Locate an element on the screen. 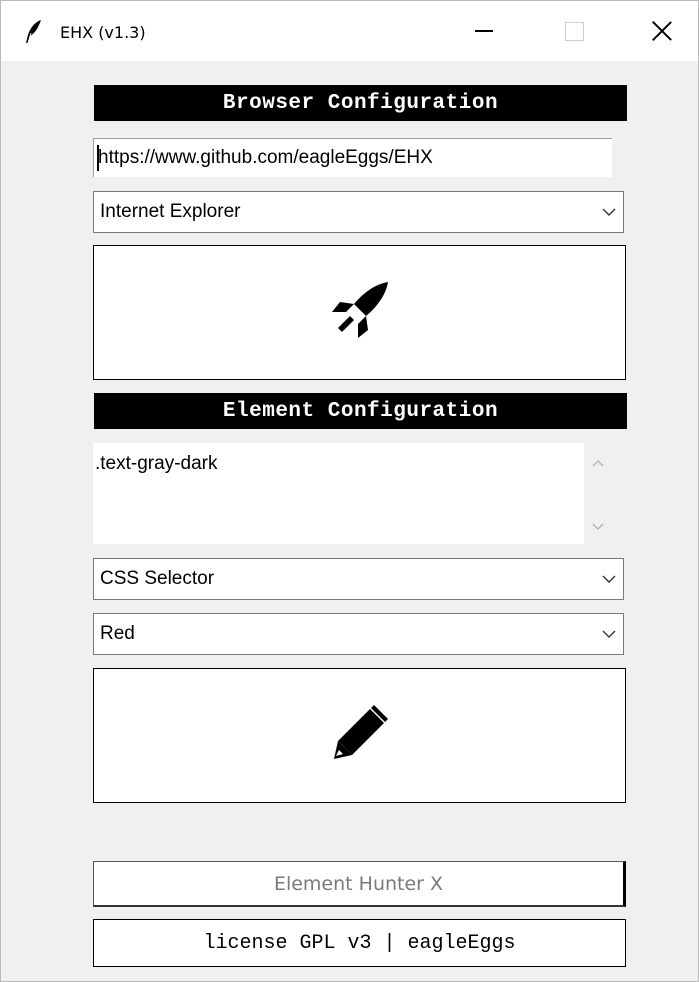 The image size is (699, 982). rocket-icon is located at coordinates (360, 312).